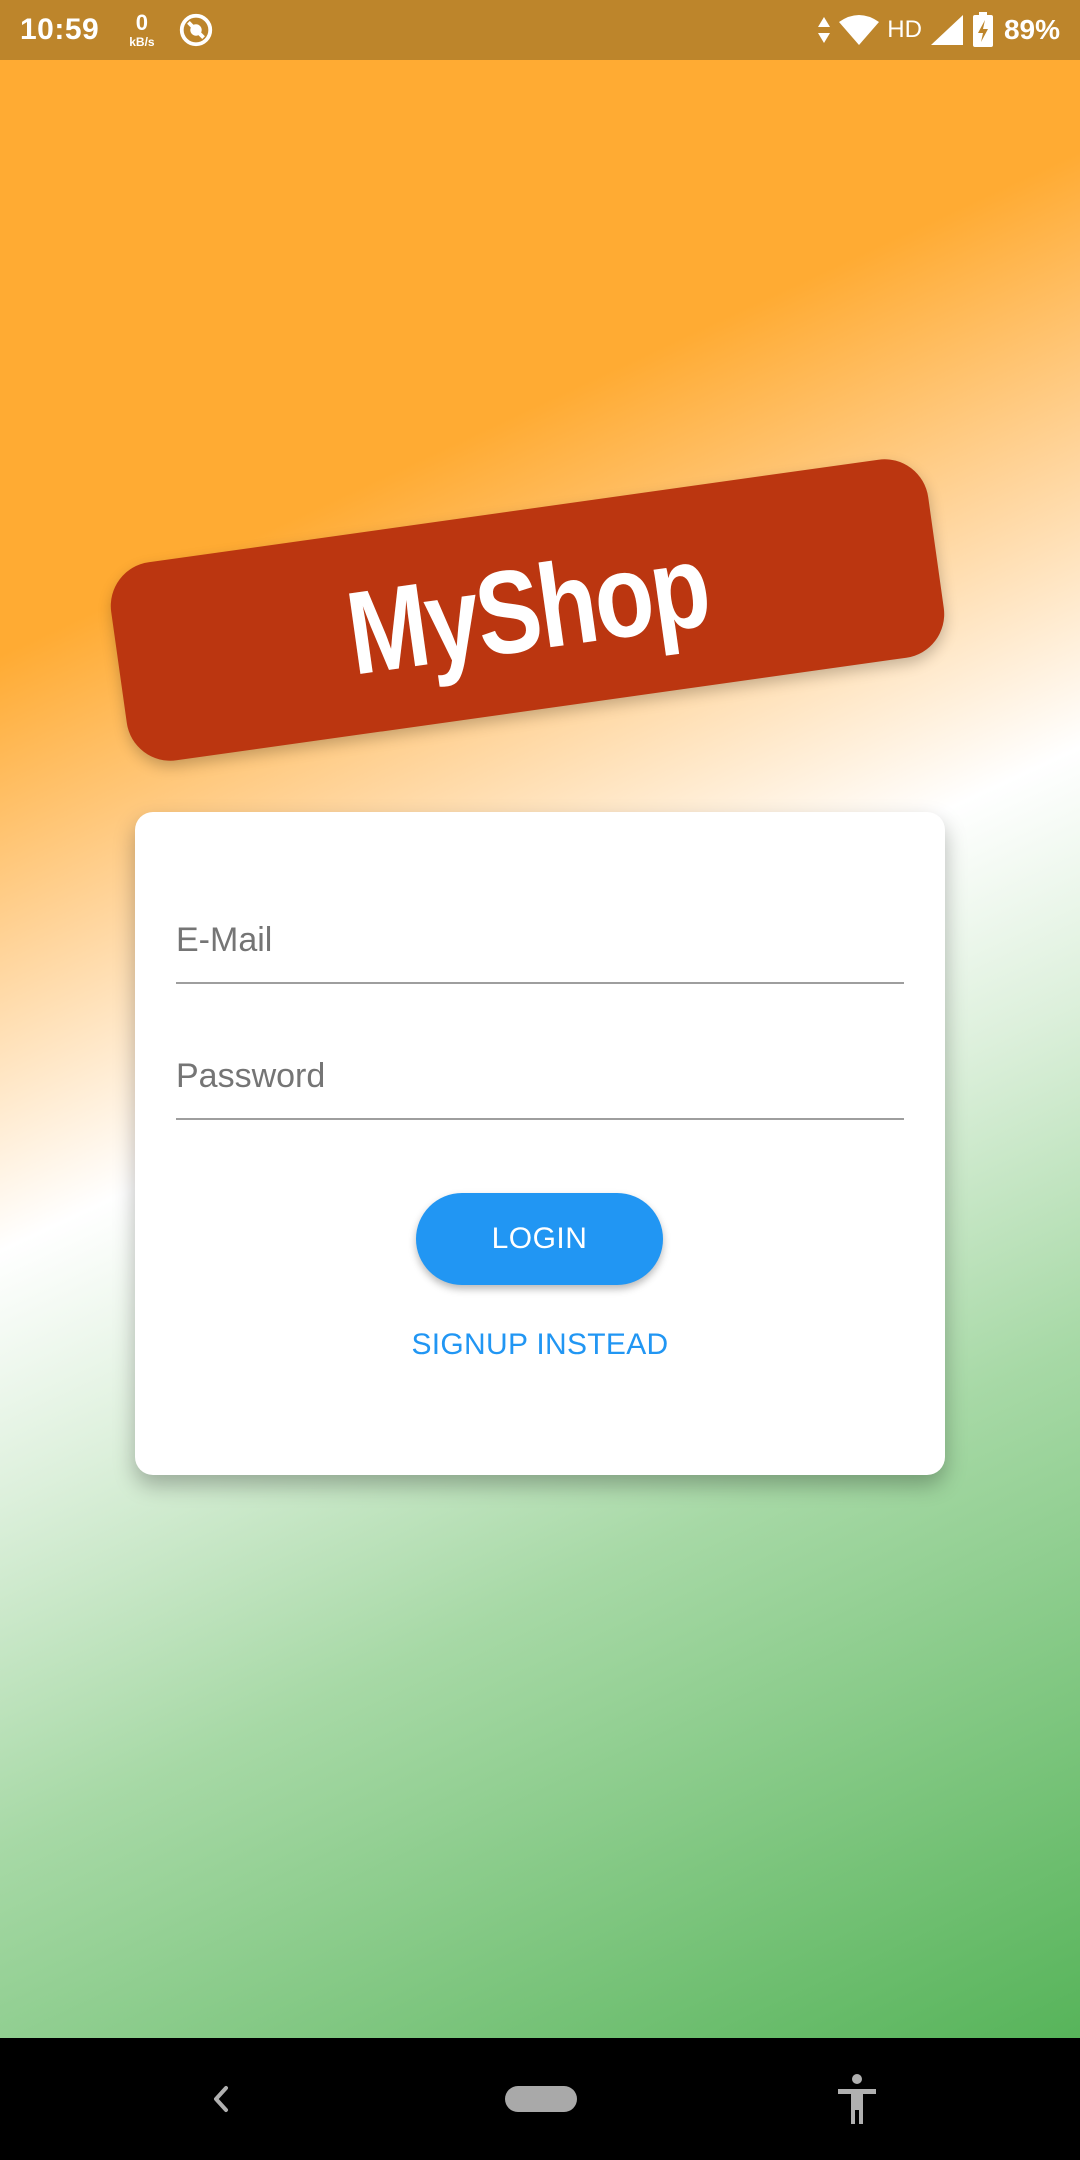 This screenshot has height=2160, width=1080. What do you see at coordinates (117, 30) in the screenshot?
I see `status-bar-left: 10:59 0 kB/s` at bounding box center [117, 30].